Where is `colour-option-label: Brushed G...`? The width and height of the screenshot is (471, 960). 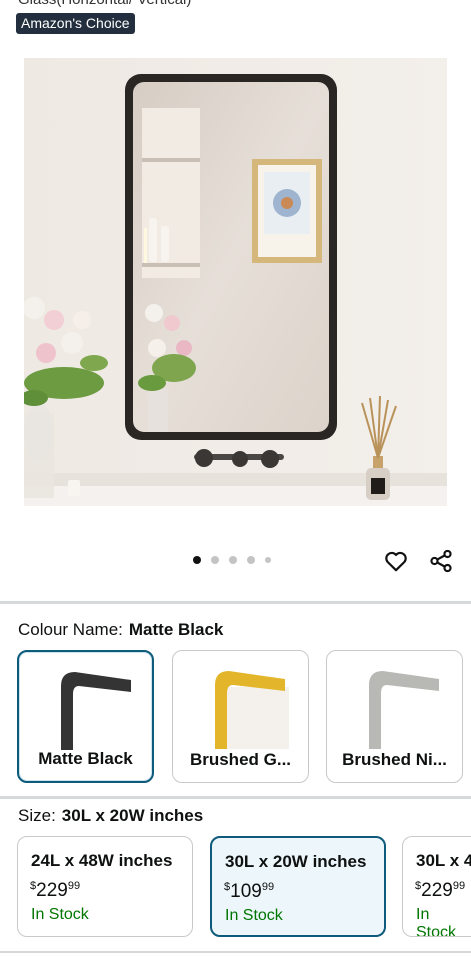
colour-option-label: Brushed G... is located at coordinates (240, 759).